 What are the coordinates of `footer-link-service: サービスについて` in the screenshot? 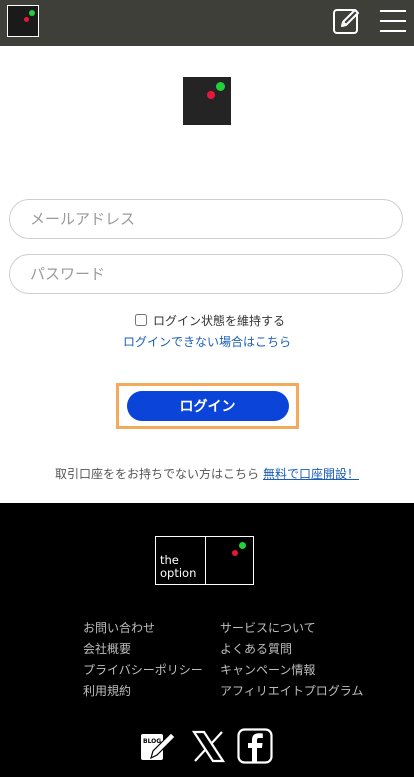 It's located at (291, 628).